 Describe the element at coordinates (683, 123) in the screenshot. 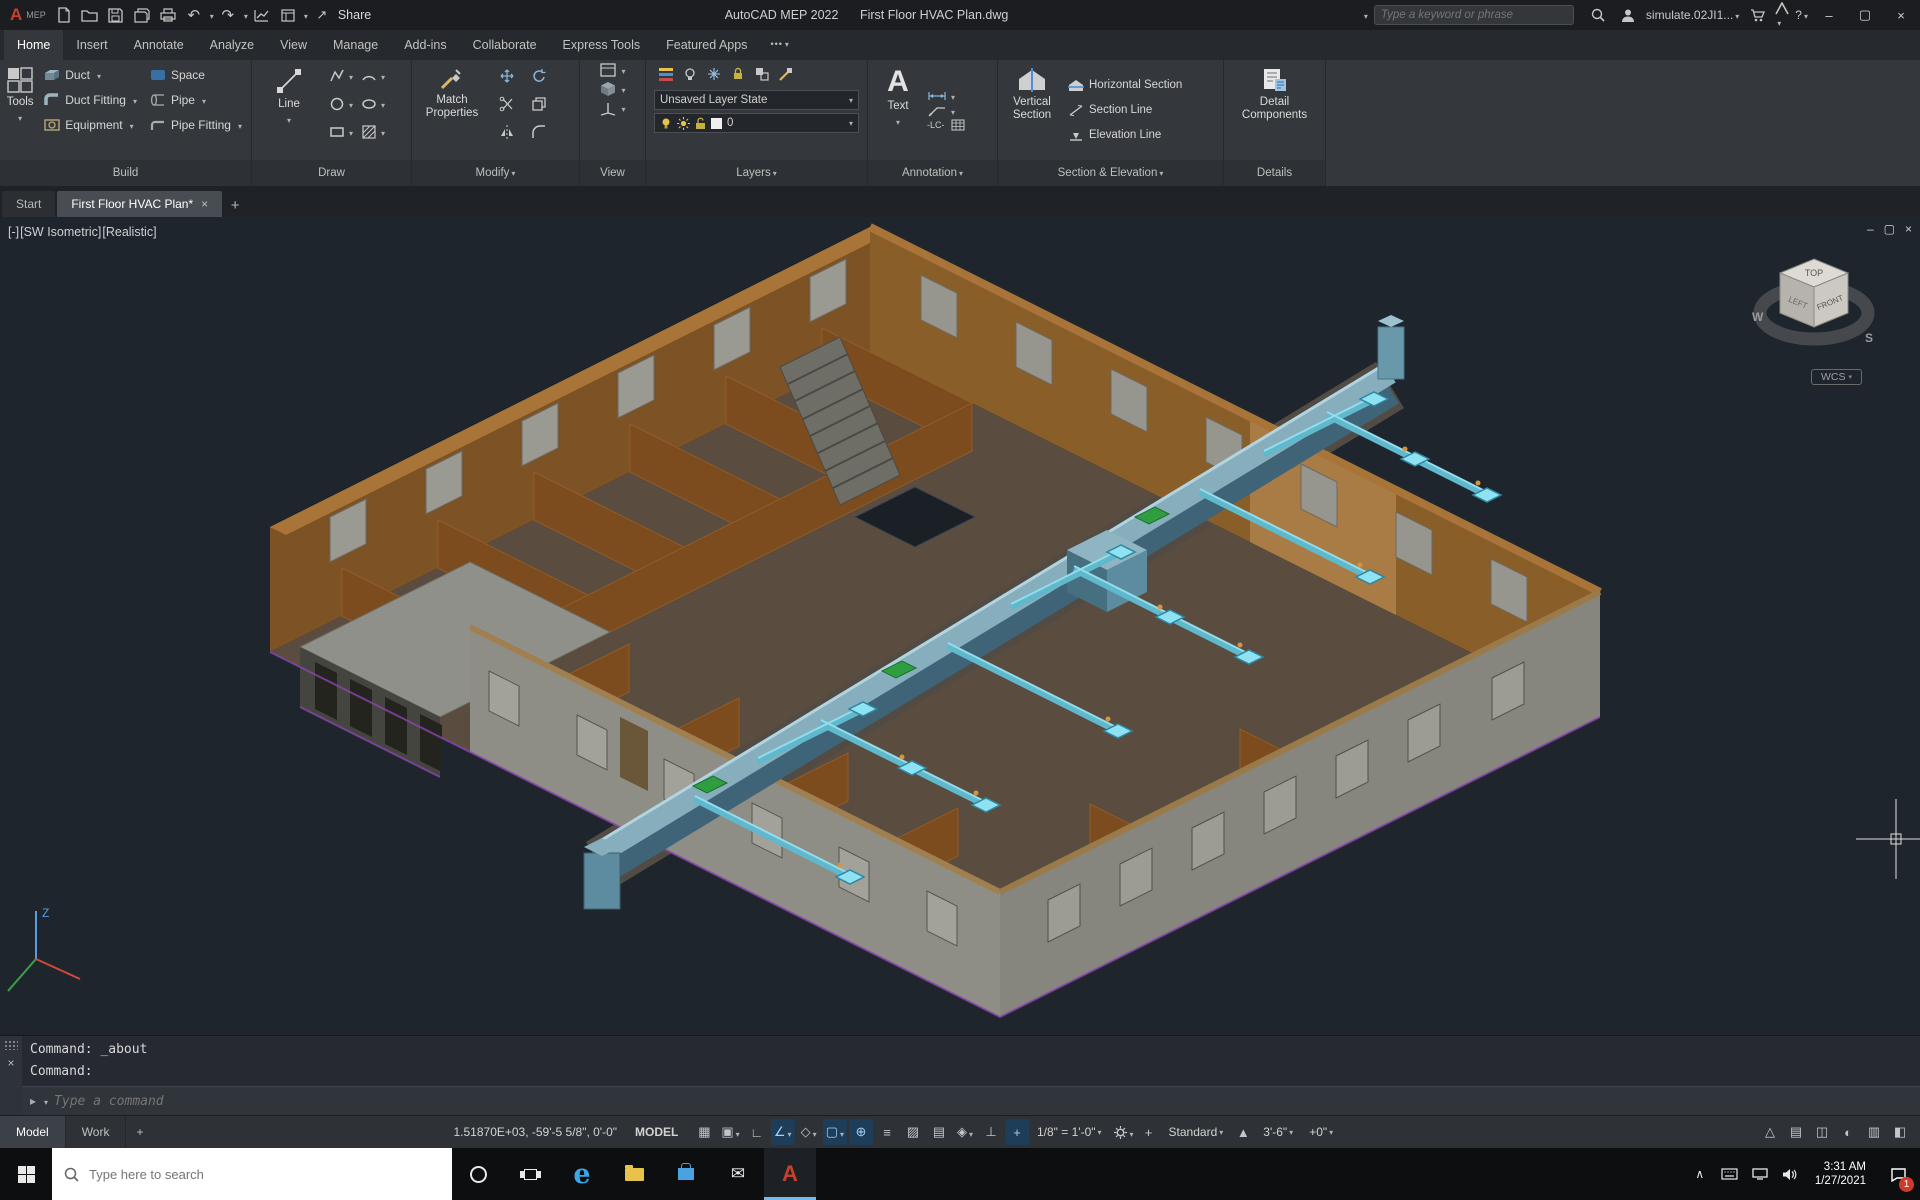

I see `layer-thaw-sun-icon` at that location.